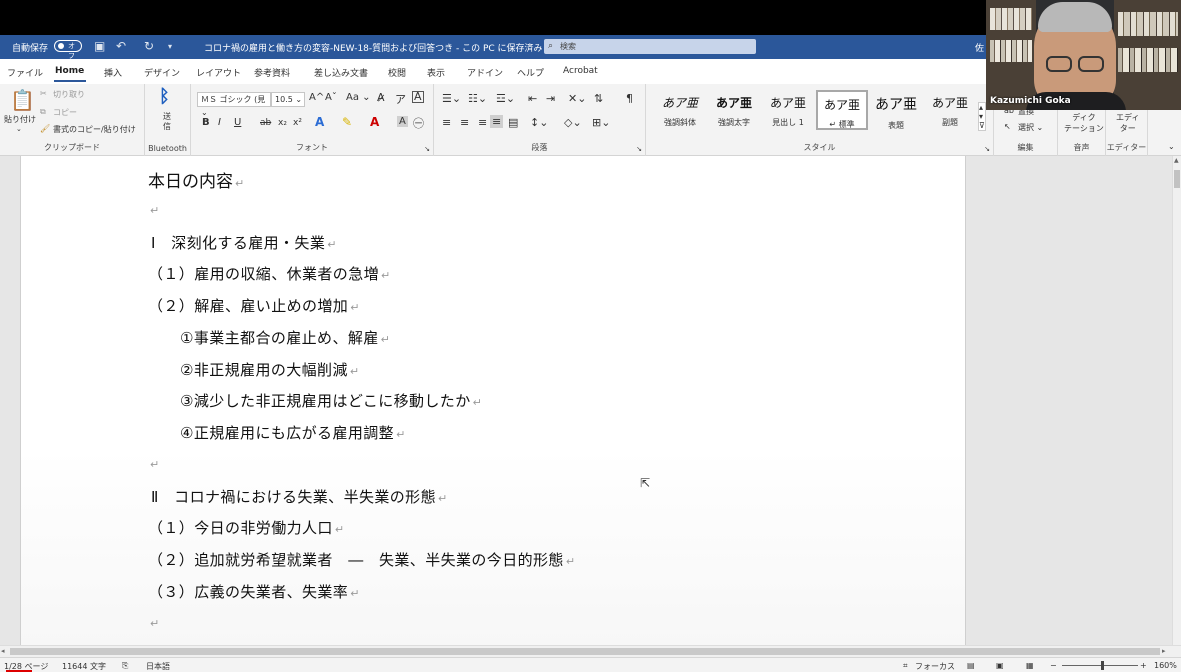 This screenshot has height=672, width=1181. What do you see at coordinates (950, 110) in the screenshot?
I see `style-subtitle: あア亜 副題` at bounding box center [950, 110].